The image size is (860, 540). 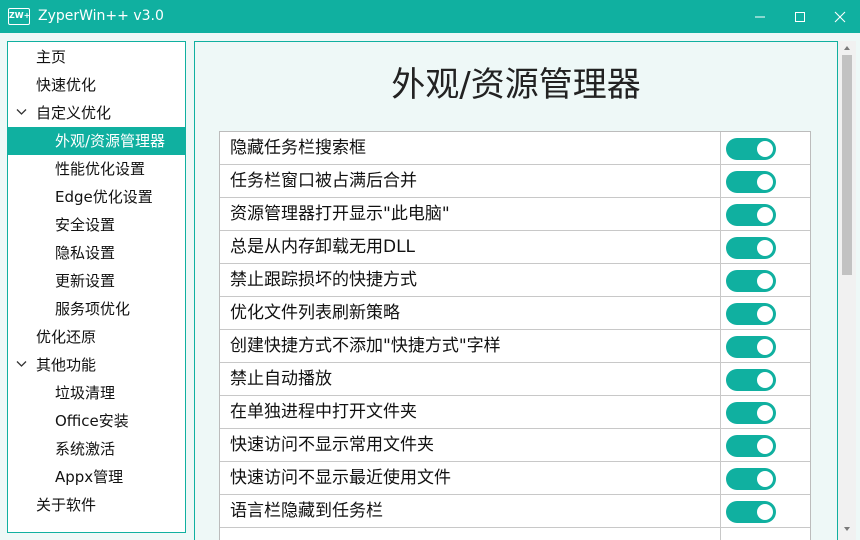 I want to click on window-title: ZyperWin++ v3.0, so click(x=101, y=16).